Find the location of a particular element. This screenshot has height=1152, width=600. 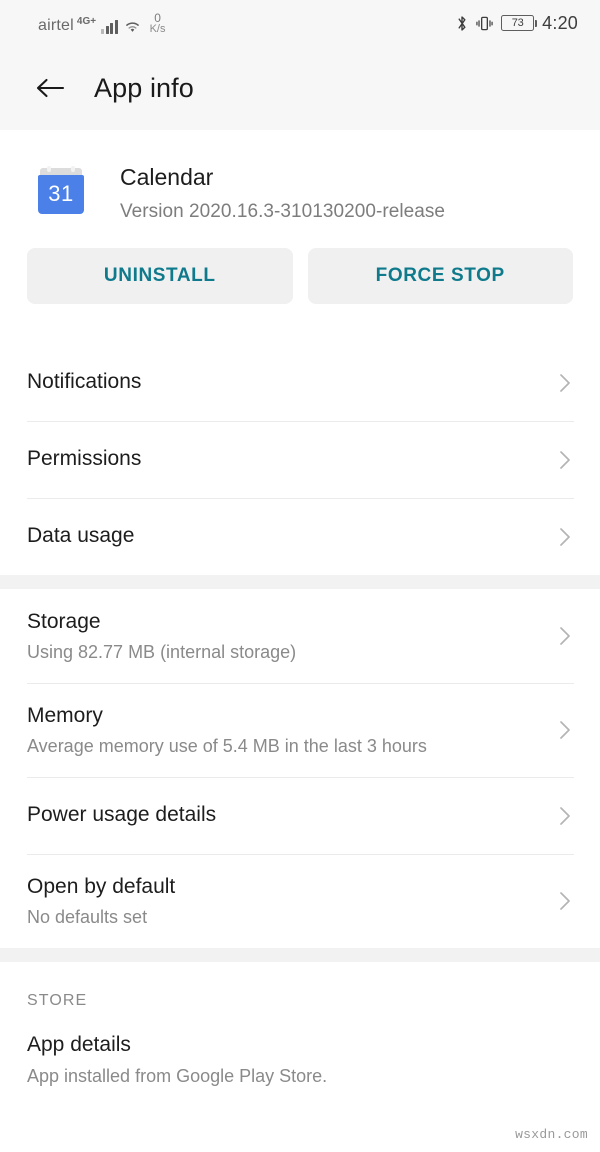

row-permissions: Permissions is located at coordinates (300, 459).